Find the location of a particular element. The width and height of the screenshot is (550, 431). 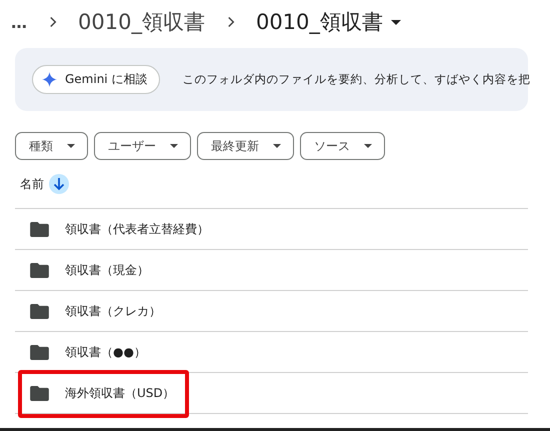

folder-name: 海外領収書（USD） is located at coordinates (120, 393).